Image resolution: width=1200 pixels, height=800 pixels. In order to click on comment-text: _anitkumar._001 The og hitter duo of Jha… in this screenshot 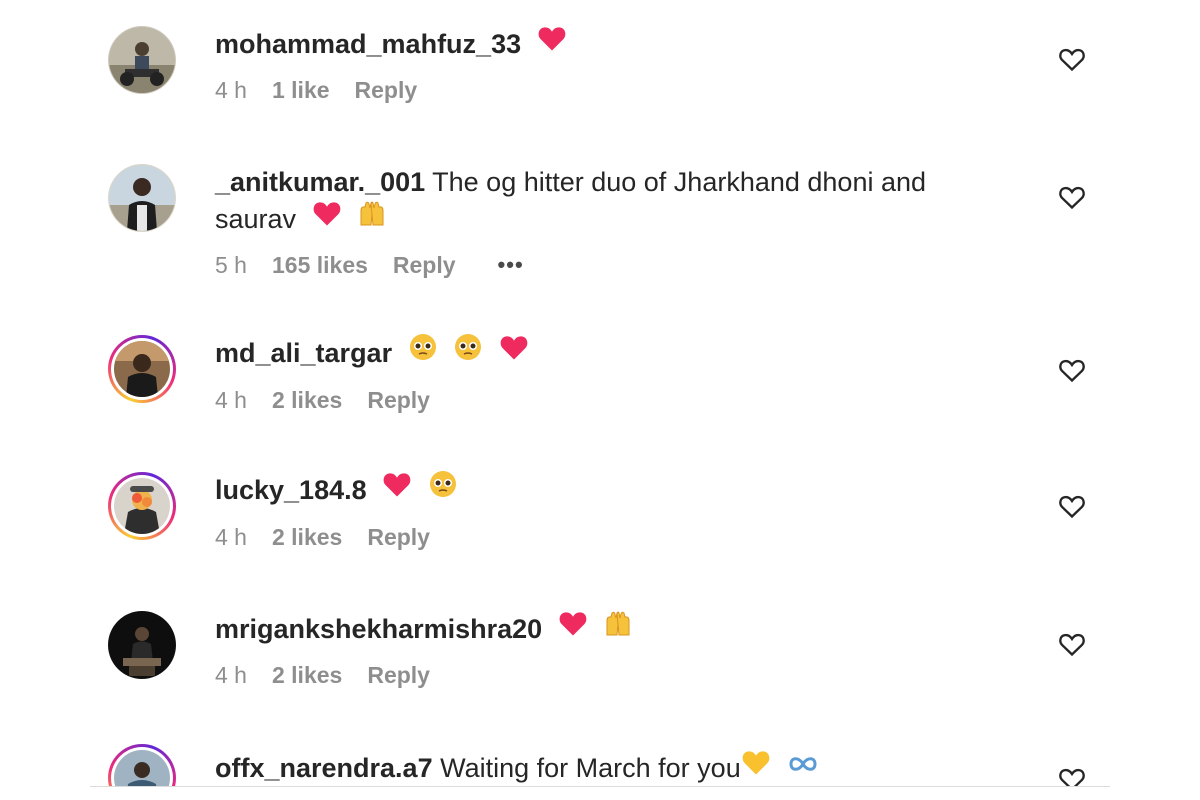, I will do `click(610, 202)`.